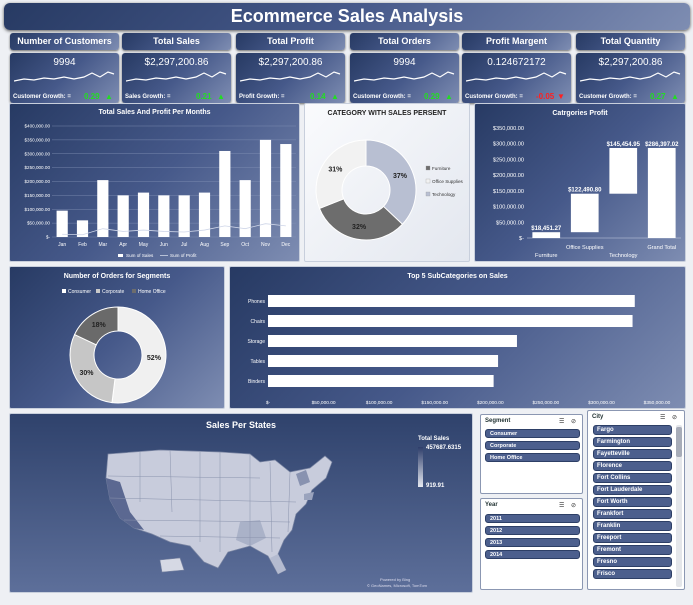 This screenshot has width=693, height=605. Describe the element at coordinates (204, 245) in the screenshot. I see `x-tick-label: Aug` at that location.